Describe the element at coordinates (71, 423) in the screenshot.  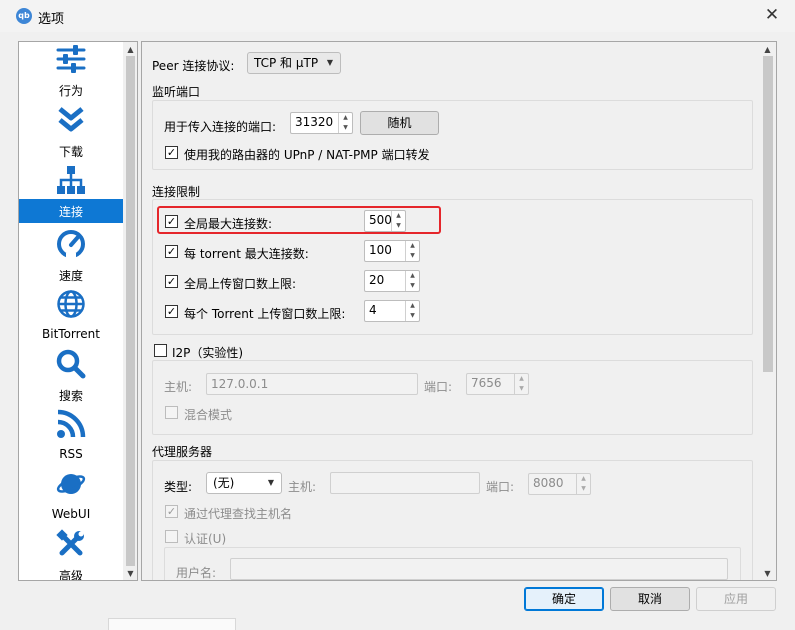
I see `rss-icon` at that location.